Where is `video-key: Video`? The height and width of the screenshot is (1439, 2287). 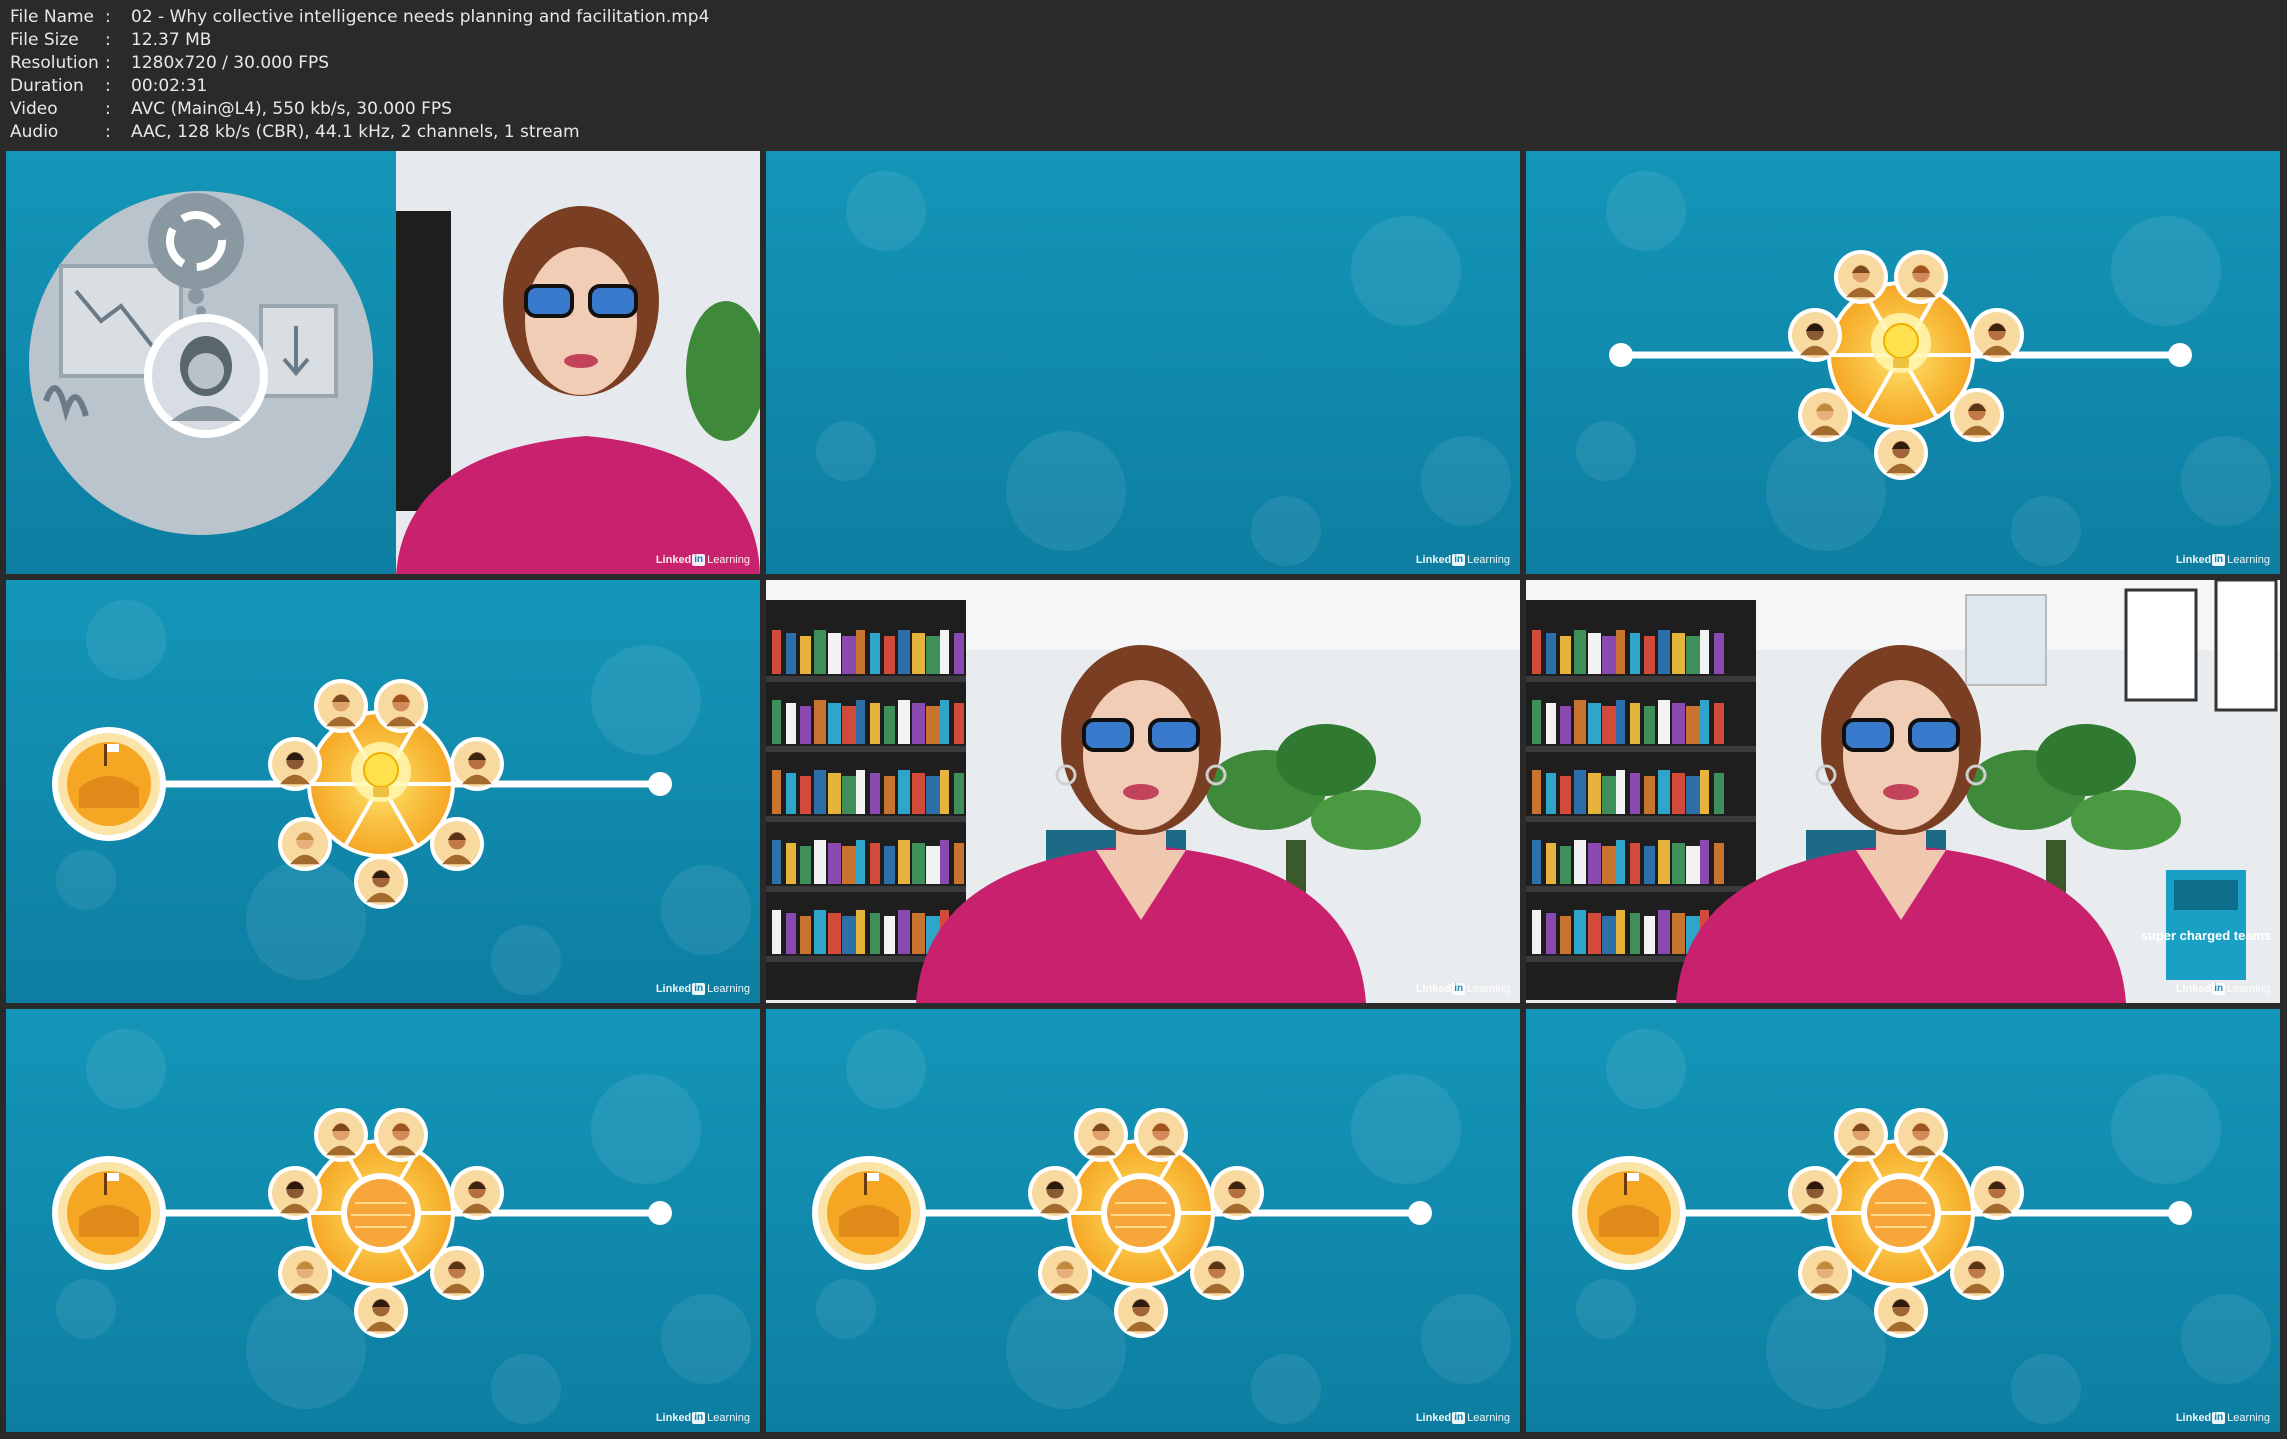
video-key: Video is located at coordinates (34, 109).